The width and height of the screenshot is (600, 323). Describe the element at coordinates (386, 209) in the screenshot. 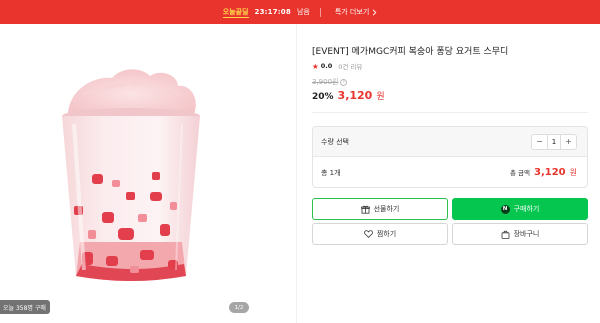

I see `gift-button-label: 선물하기` at that location.